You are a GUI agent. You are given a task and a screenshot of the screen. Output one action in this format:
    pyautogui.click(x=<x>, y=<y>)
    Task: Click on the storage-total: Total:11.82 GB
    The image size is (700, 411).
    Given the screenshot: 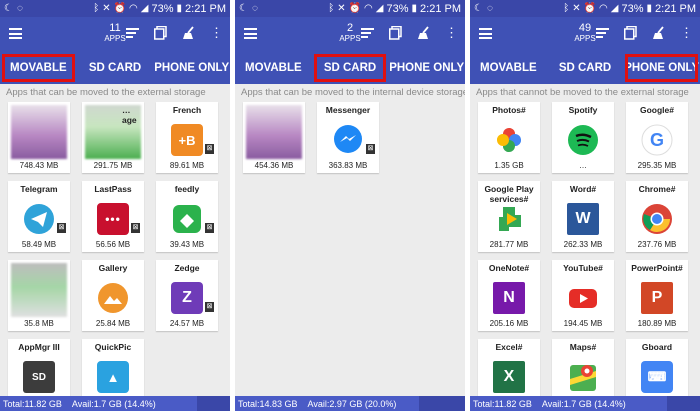 What is the action you would take?
    pyautogui.click(x=502, y=403)
    